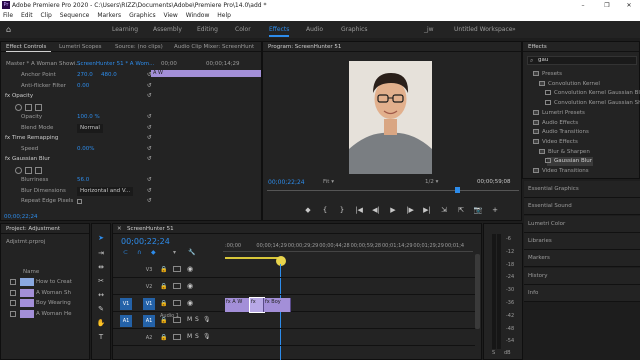 This screenshot has width=640, height=360. I want to click on menu-clip: Clip, so click(46, 15).